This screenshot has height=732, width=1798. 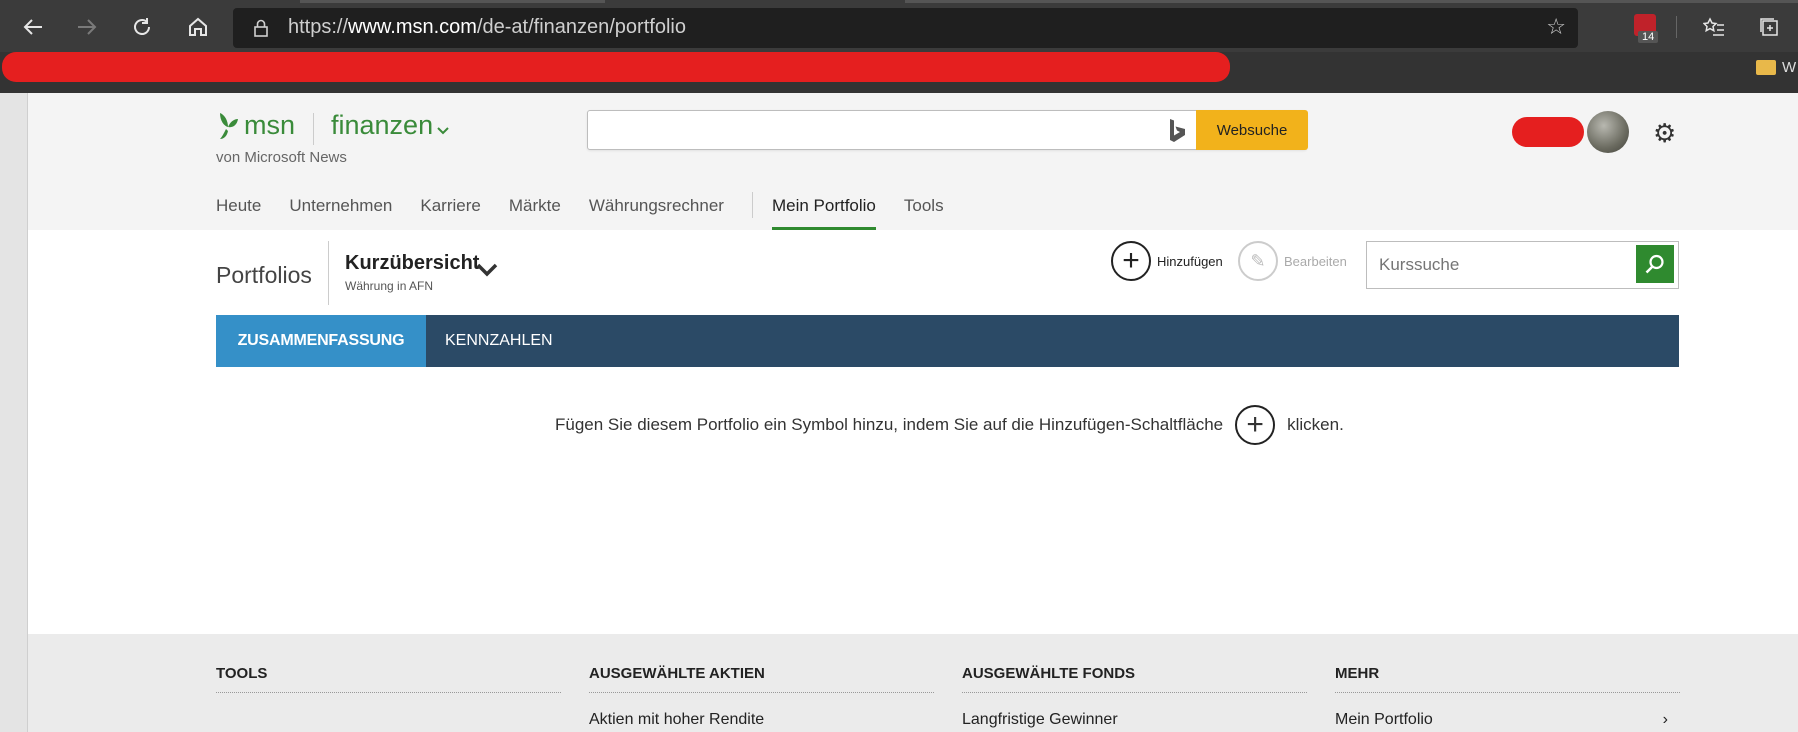 I want to click on logo-divider, so click(x=313, y=129).